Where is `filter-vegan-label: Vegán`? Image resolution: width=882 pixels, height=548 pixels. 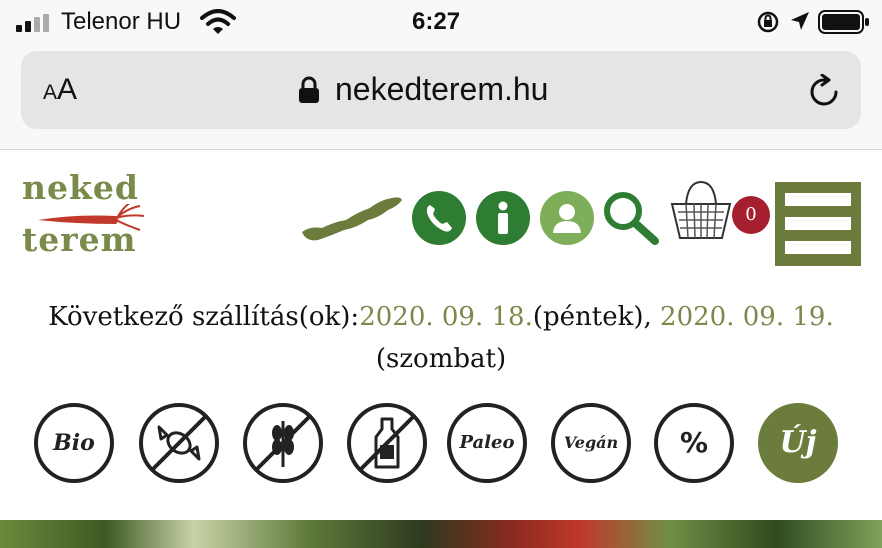 filter-vegan-label: Vegán is located at coordinates (591, 442).